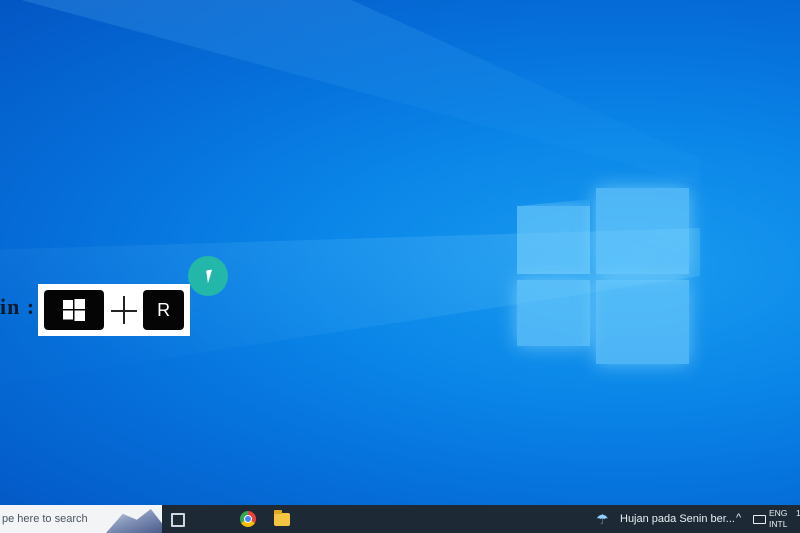  I want to click on chevron-up-icon: ^, so click(738, 518).